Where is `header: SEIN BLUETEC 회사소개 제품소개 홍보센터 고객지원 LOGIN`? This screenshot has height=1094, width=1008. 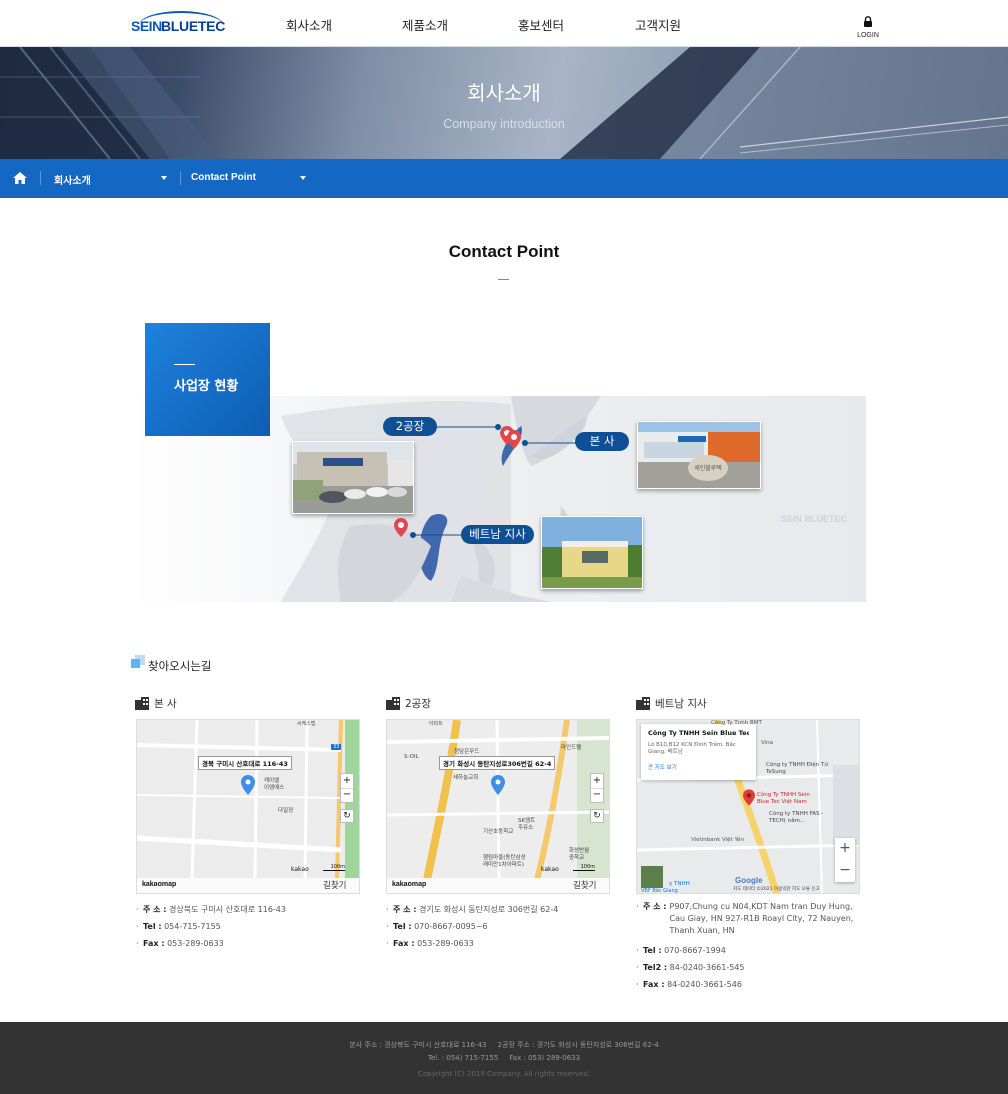 header: SEIN BLUETEC 회사소개 제품소개 홍보센터 고객지원 LOGIN is located at coordinates (504, 23).